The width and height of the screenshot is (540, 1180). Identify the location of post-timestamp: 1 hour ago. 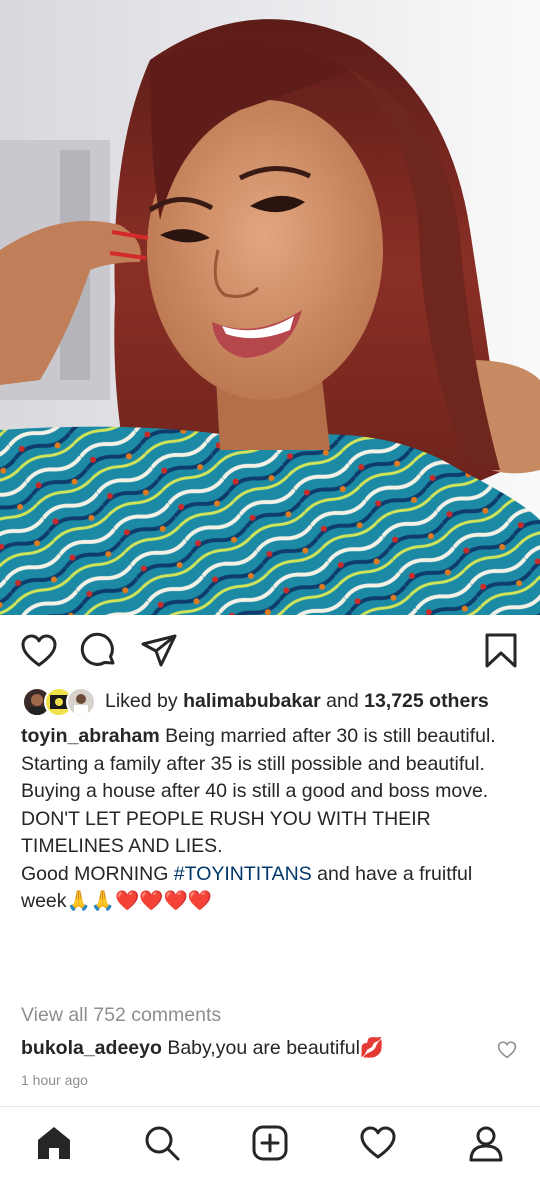
(54, 1080).